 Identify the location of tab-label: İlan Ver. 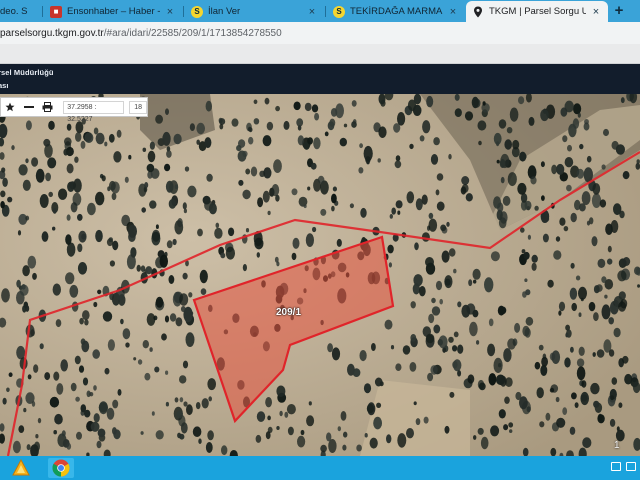
(224, 11).